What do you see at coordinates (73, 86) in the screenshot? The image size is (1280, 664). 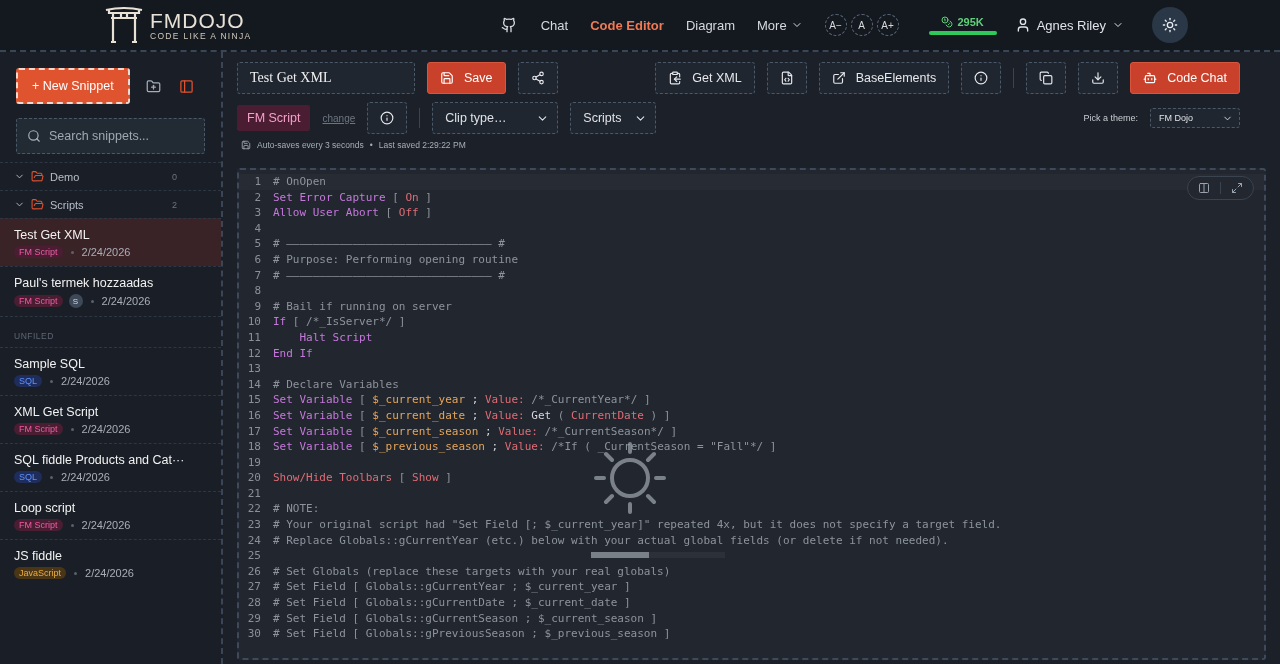 I see `new-snippet-button: + New Snippet` at bounding box center [73, 86].